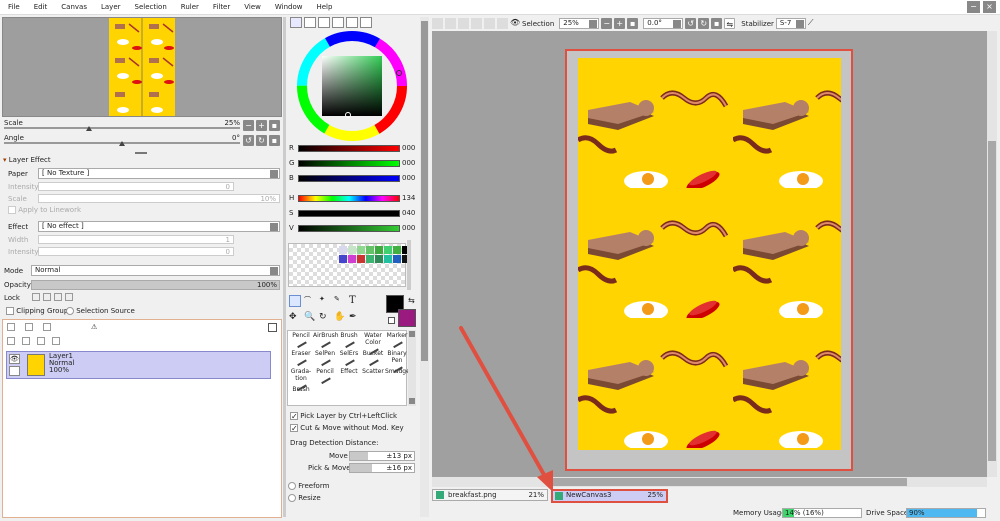 The height and width of the screenshot is (521, 1000). Describe the element at coordinates (47, 297) in the screenshot. I see `lock-paint-icon` at that location.